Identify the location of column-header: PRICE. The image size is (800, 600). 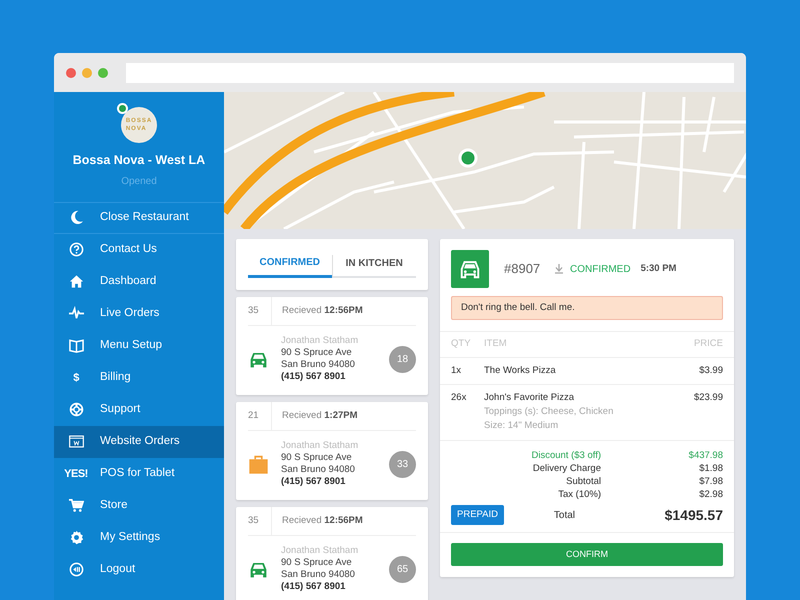
(708, 344).